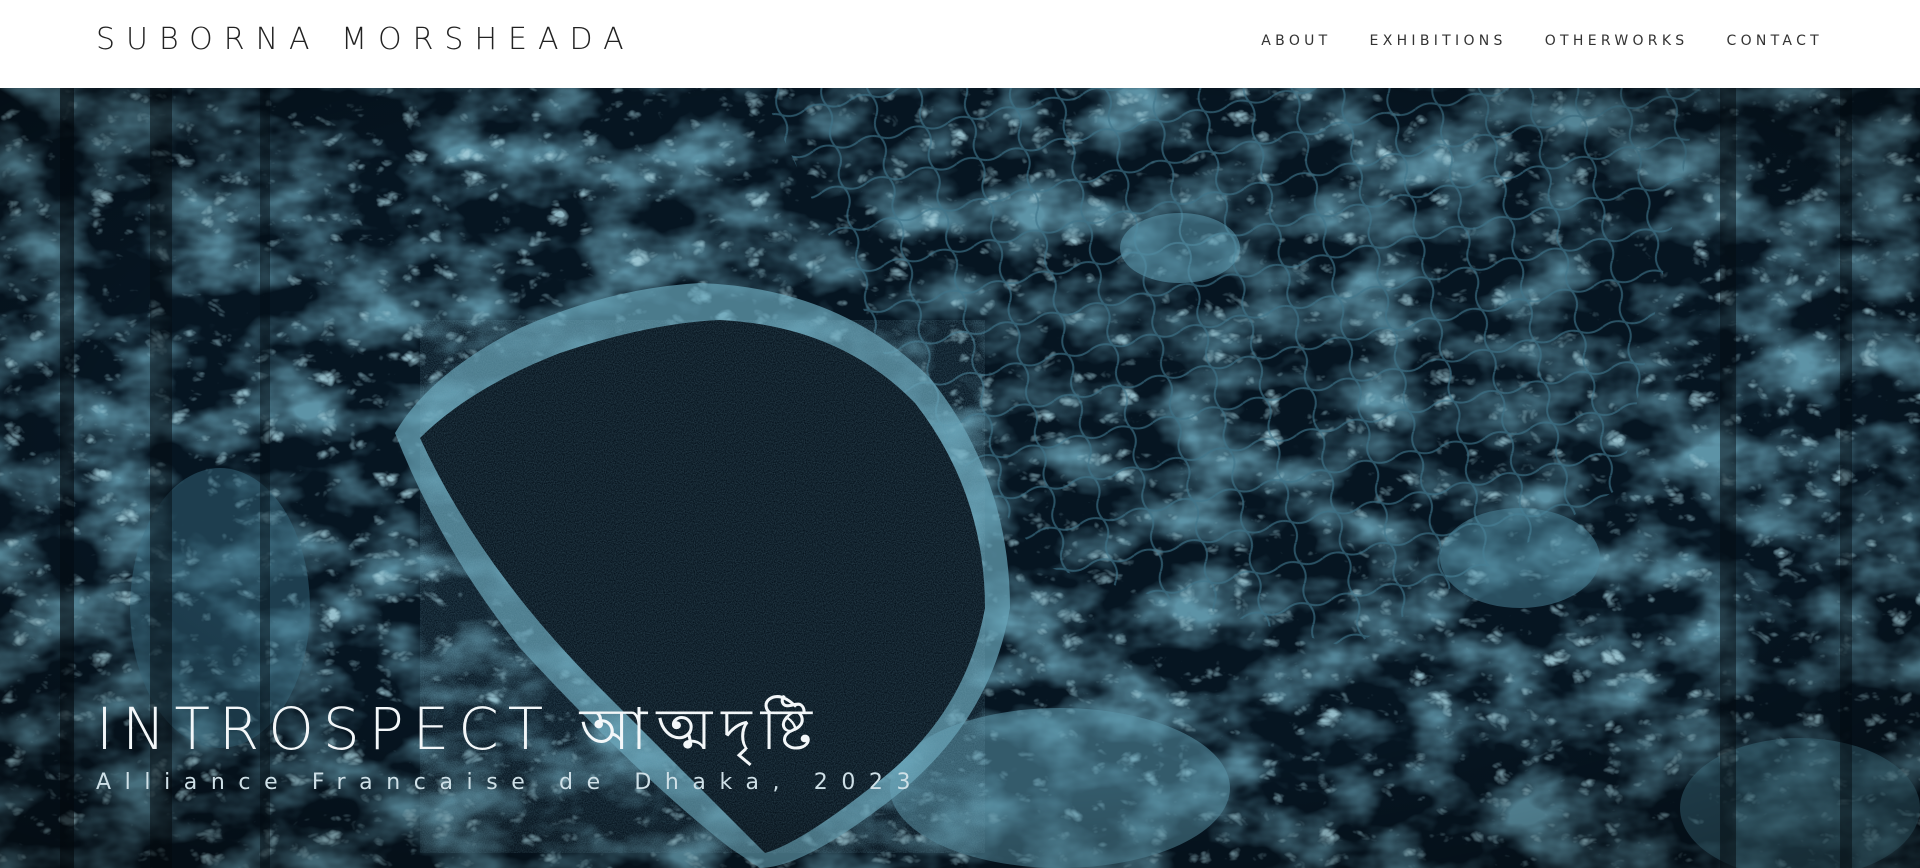 Image resolution: width=1920 pixels, height=868 pixels. Describe the element at coordinates (1523, 41) in the screenshot. I see `main-nav: ABOUT EXHIBITIONS OTHERWORKS CONTACT` at that location.